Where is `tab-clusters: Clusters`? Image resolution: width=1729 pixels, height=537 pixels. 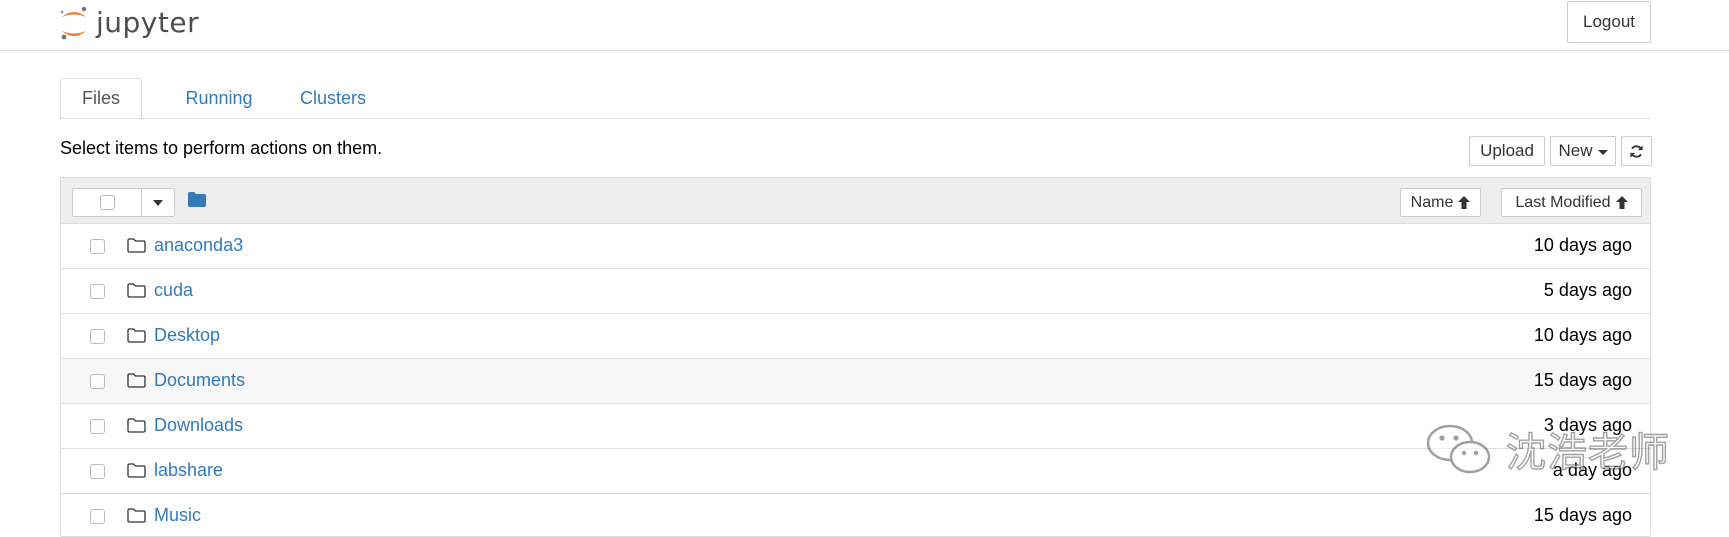 tab-clusters: Clusters is located at coordinates (333, 98).